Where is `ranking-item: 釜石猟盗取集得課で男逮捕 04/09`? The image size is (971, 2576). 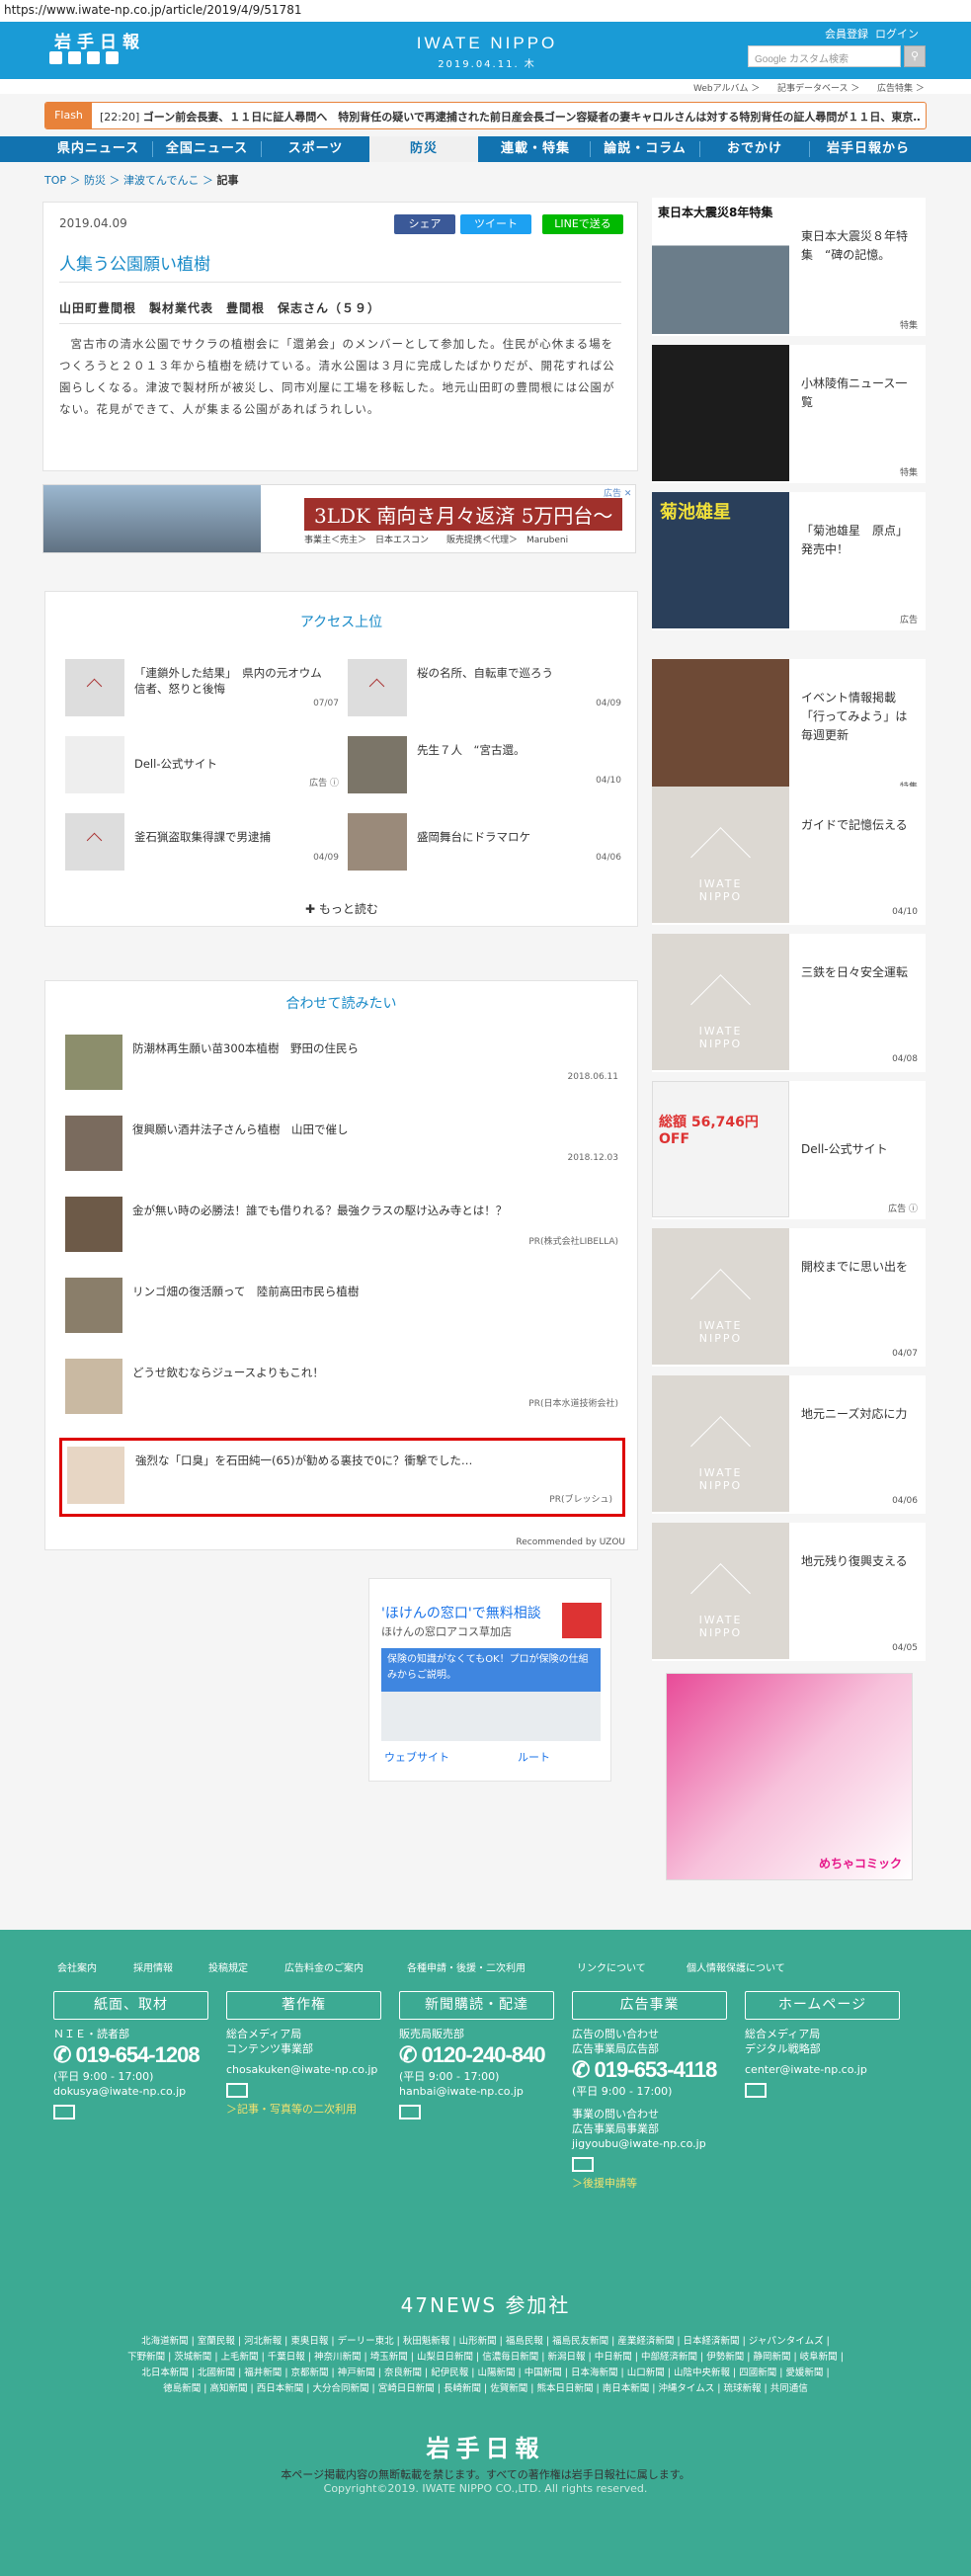 ranking-item: 釜石猟盗取集得課で男逮捕 04/09 is located at coordinates (206, 843).